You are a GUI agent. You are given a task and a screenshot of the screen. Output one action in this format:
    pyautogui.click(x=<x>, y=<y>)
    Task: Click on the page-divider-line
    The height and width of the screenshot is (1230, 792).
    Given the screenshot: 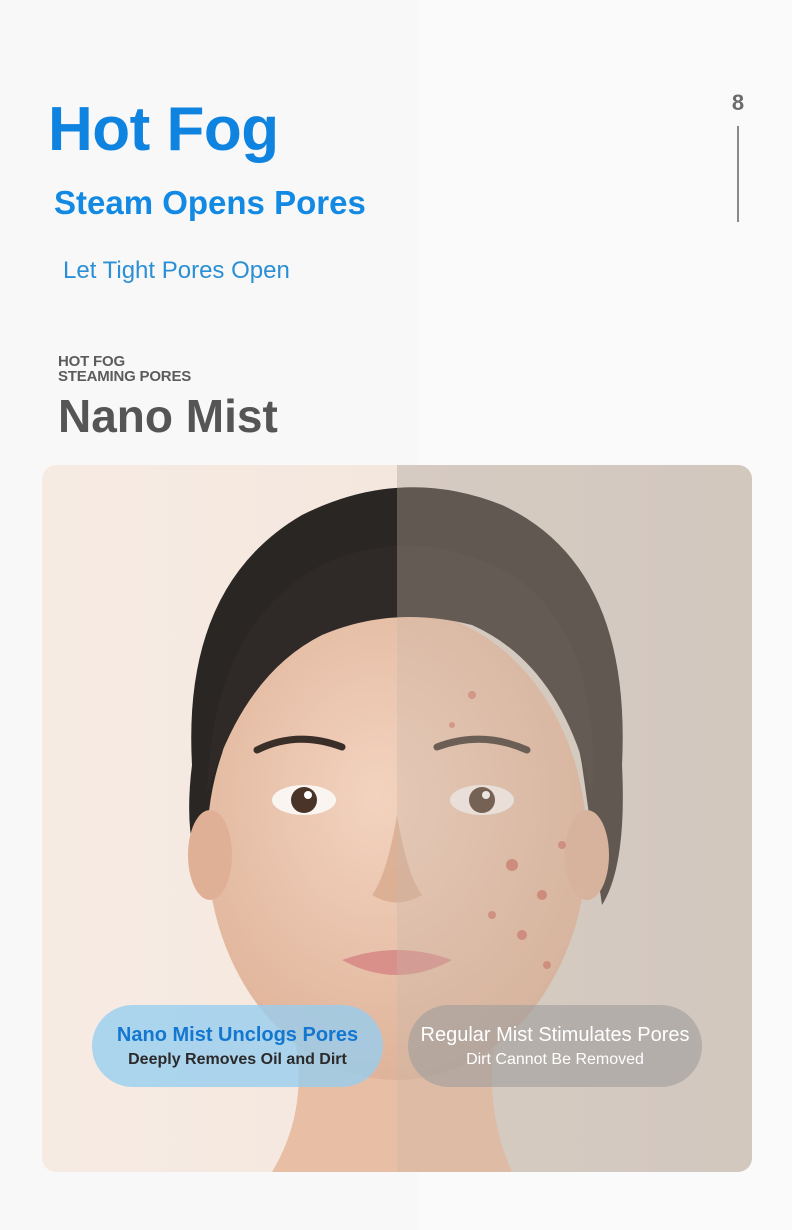 What is the action you would take?
    pyautogui.click(x=738, y=174)
    